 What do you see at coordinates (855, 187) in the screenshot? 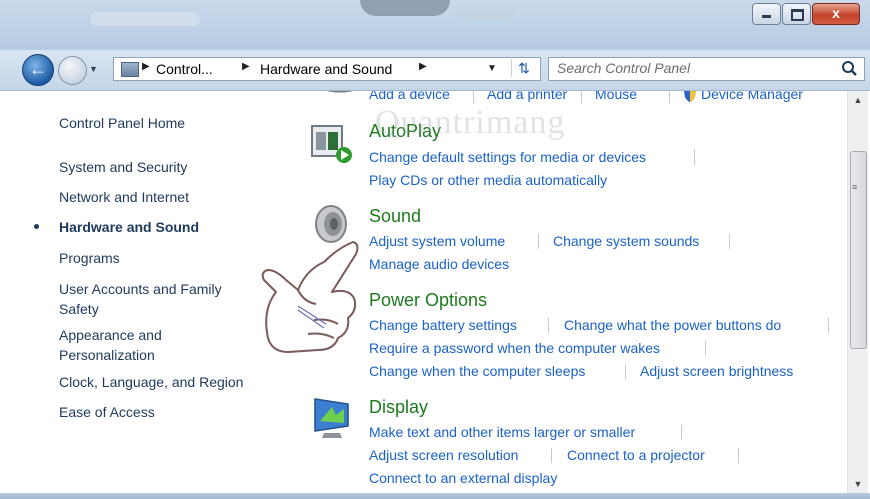
I see `scroll-grip-icon: ≡` at bounding box center [855, 187].